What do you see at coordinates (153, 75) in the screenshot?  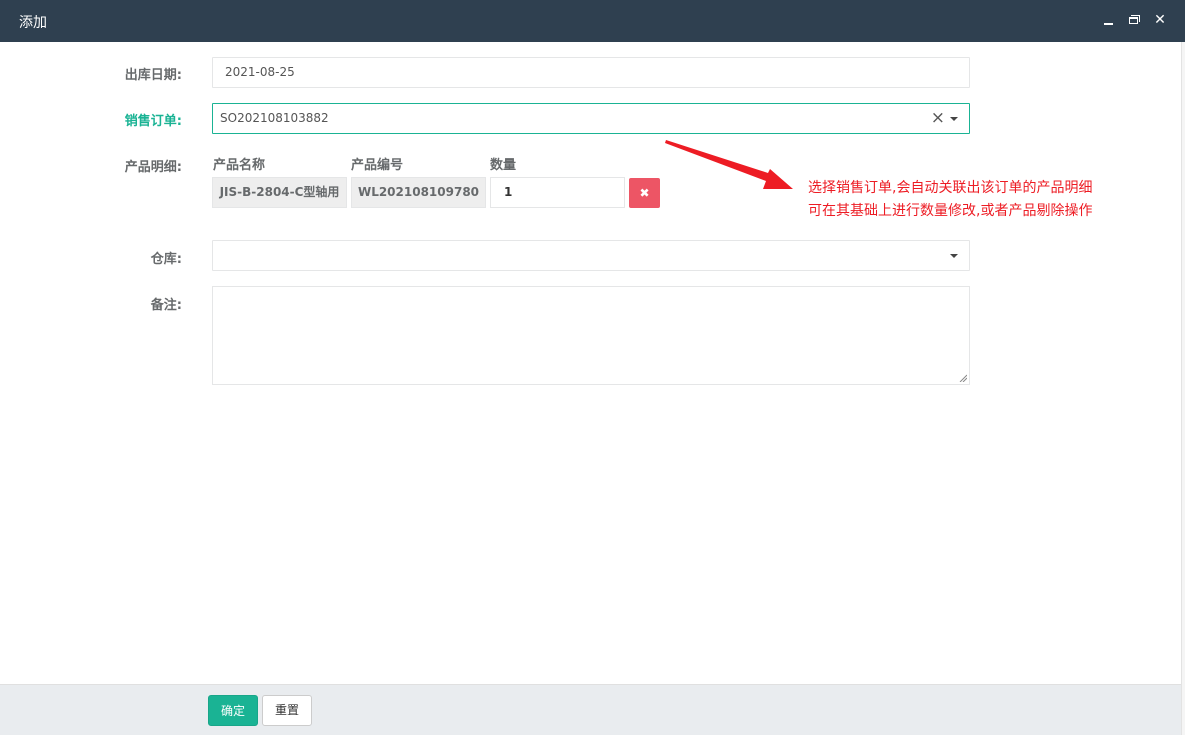 I see `outbound-date-label: 出库日期:` at bounding box center [153, 75].